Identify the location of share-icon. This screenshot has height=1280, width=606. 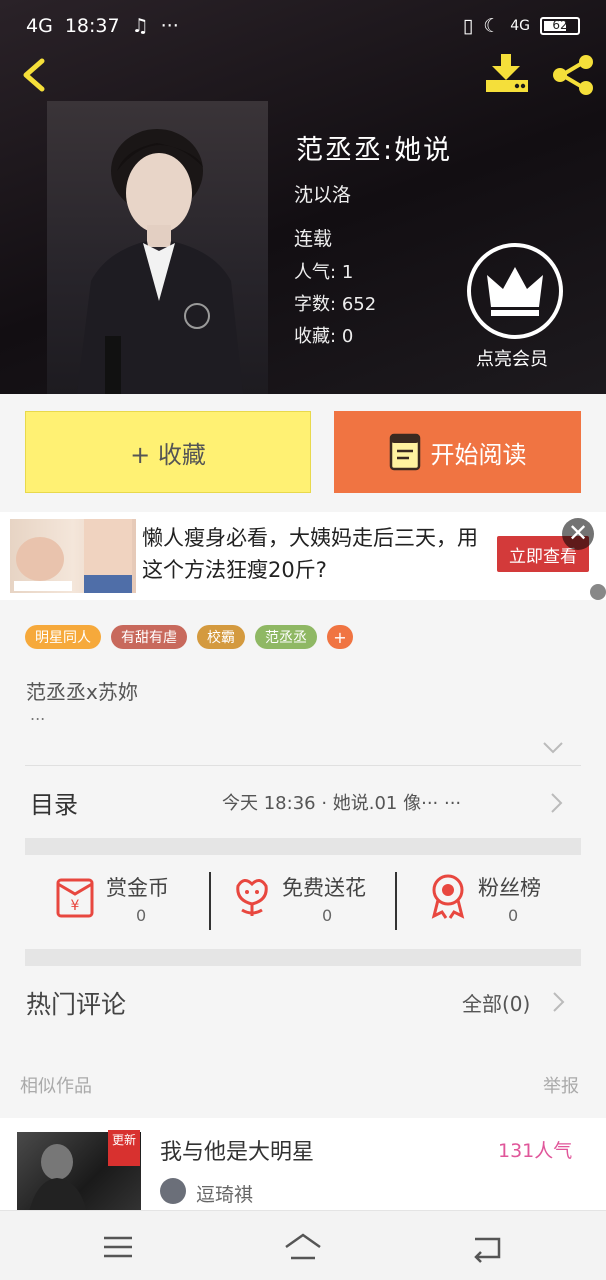
(573, 75).